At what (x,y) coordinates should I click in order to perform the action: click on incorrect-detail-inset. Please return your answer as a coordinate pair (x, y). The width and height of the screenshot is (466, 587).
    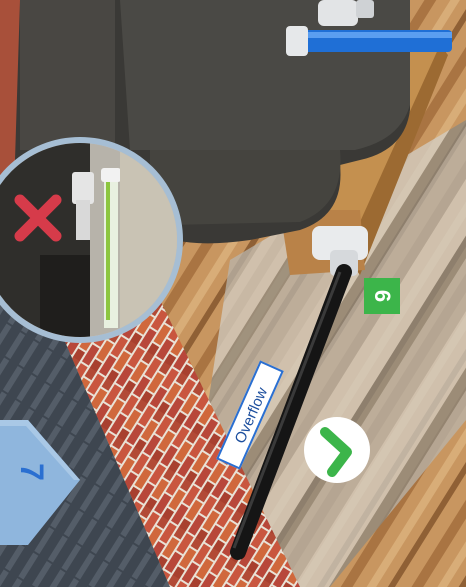
    Looking at the image, I should click on (91, 240).